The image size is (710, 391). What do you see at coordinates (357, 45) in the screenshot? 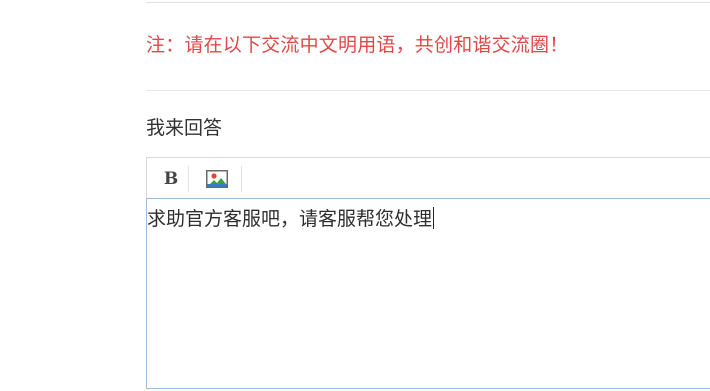
I see `civility-notice: 注：请在以下交流中文明用语，共创和谐交流圈！` at bounding box center [357, 45].